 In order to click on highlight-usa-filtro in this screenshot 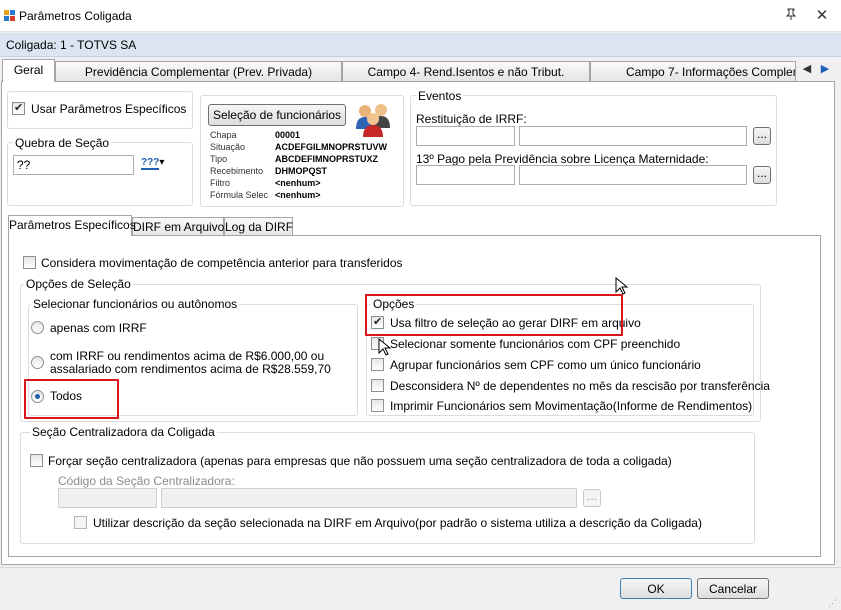, I will do `click(494, 315)`.